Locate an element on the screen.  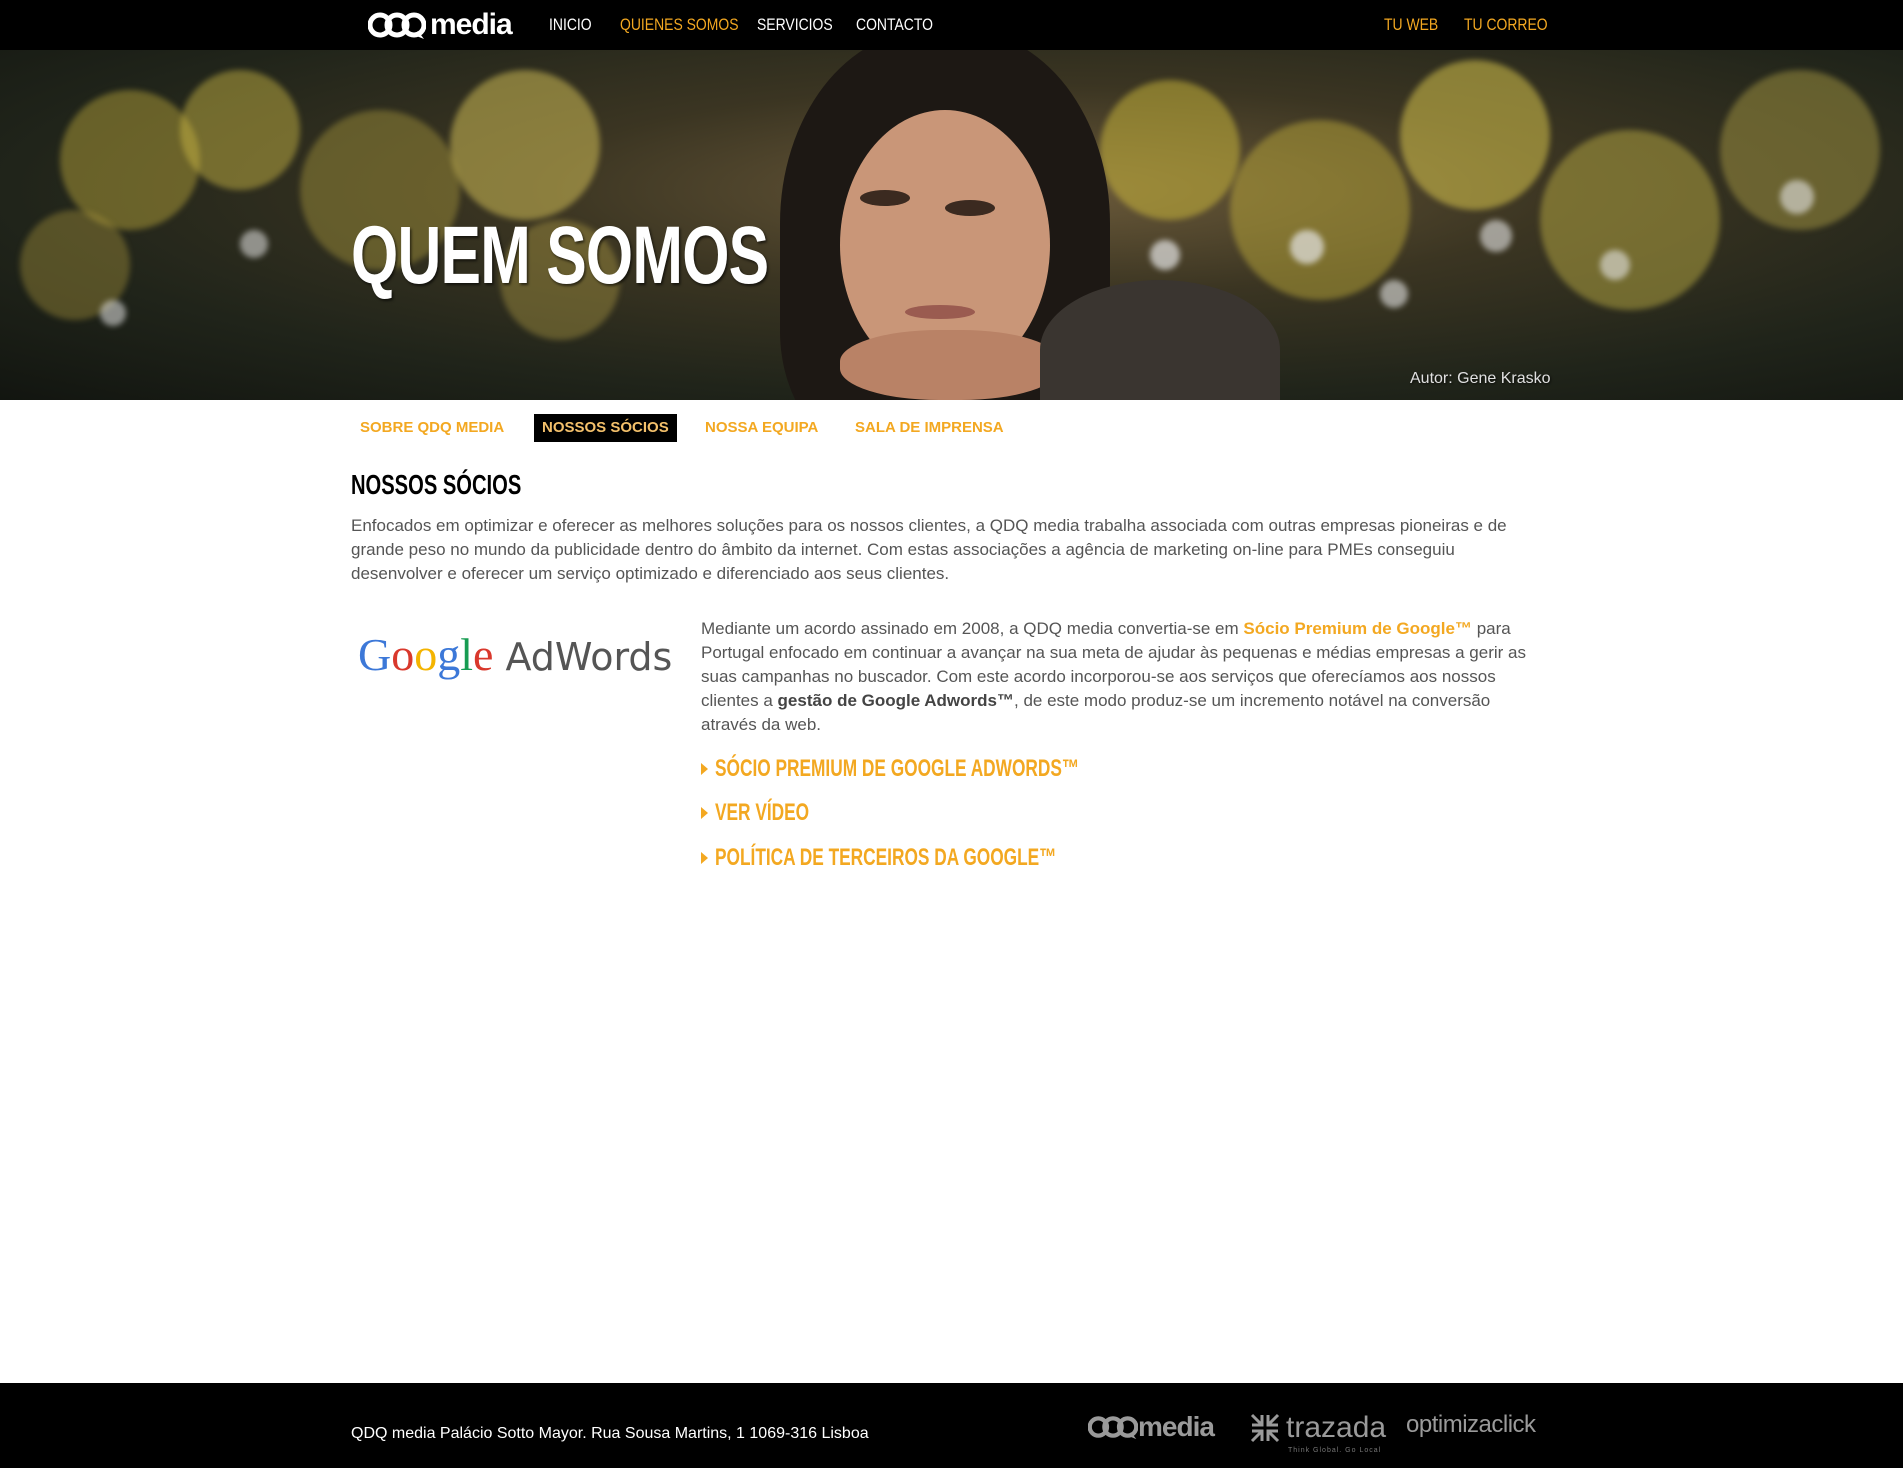
footer-logo-qdq-media: media is located at coordinates (1151, 1427).